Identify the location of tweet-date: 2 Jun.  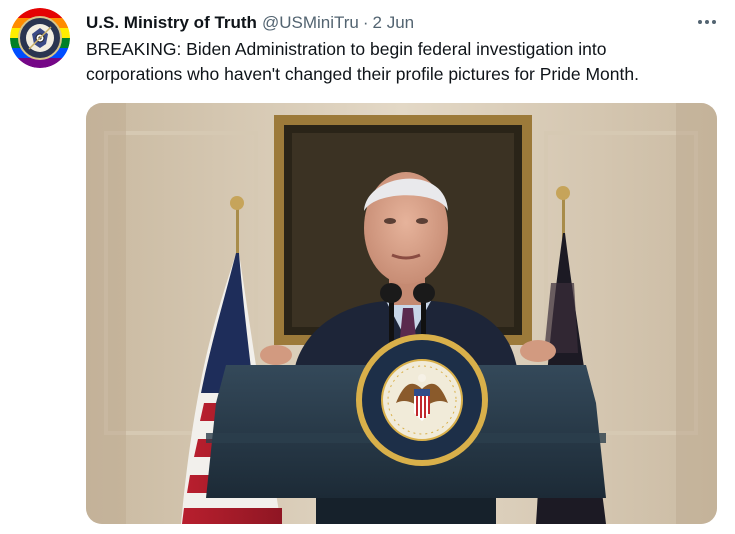
(394, 23).